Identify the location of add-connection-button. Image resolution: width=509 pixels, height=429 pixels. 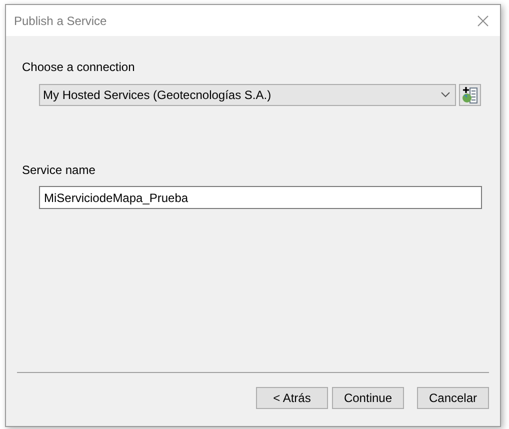
(470, 95).